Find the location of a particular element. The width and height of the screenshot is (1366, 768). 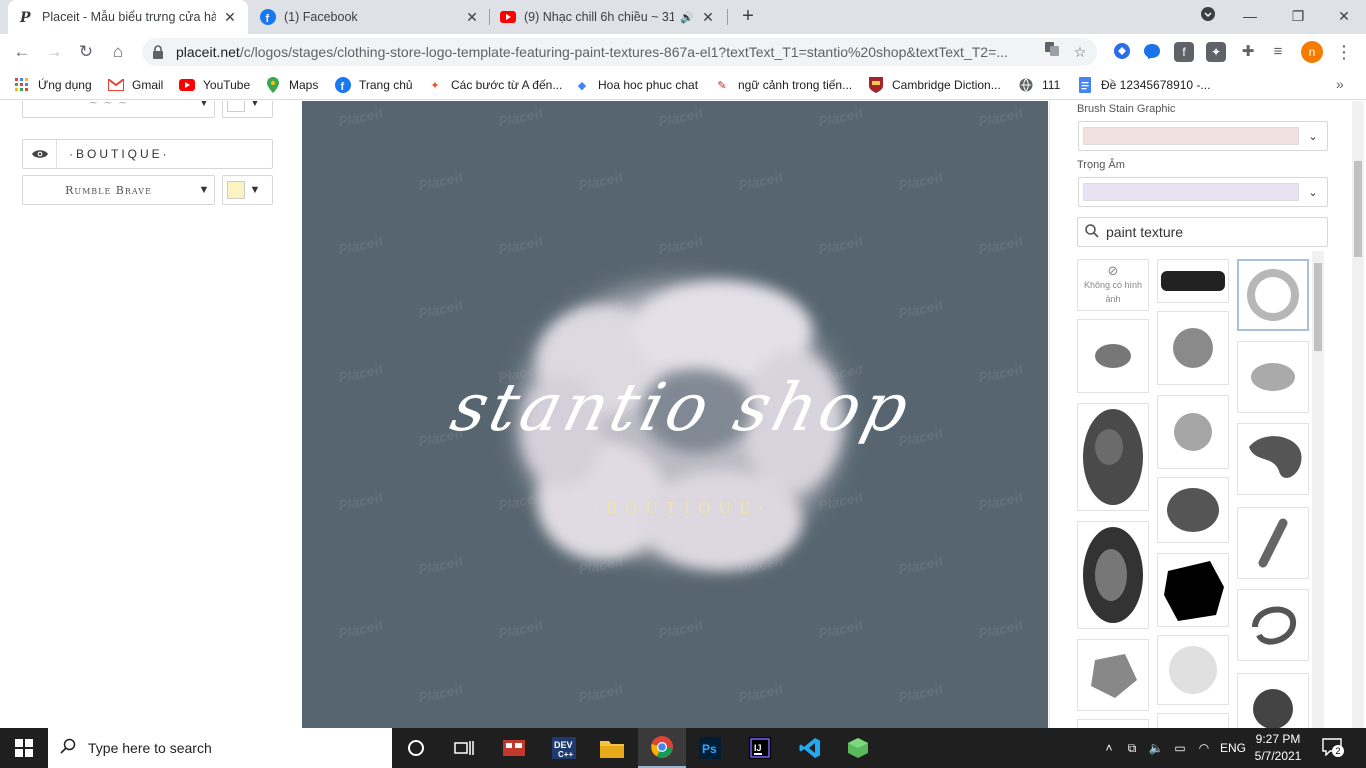

bookmark-facebook-home: f Trang chủ is located at coordinates (374, 85).